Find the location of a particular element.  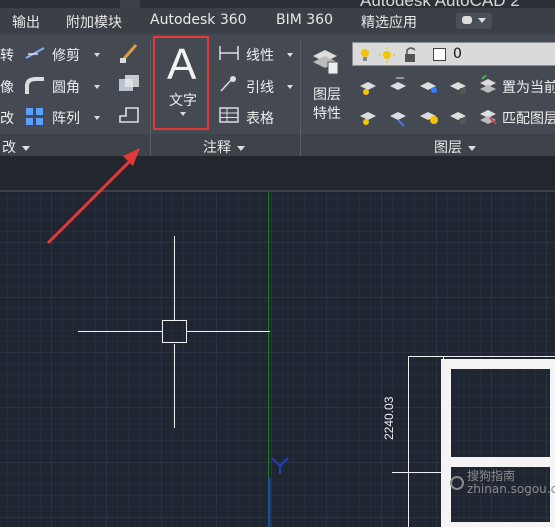

watermark: 搜狗指南 zhinan.sogou.com is located at coordinates (502, 483).